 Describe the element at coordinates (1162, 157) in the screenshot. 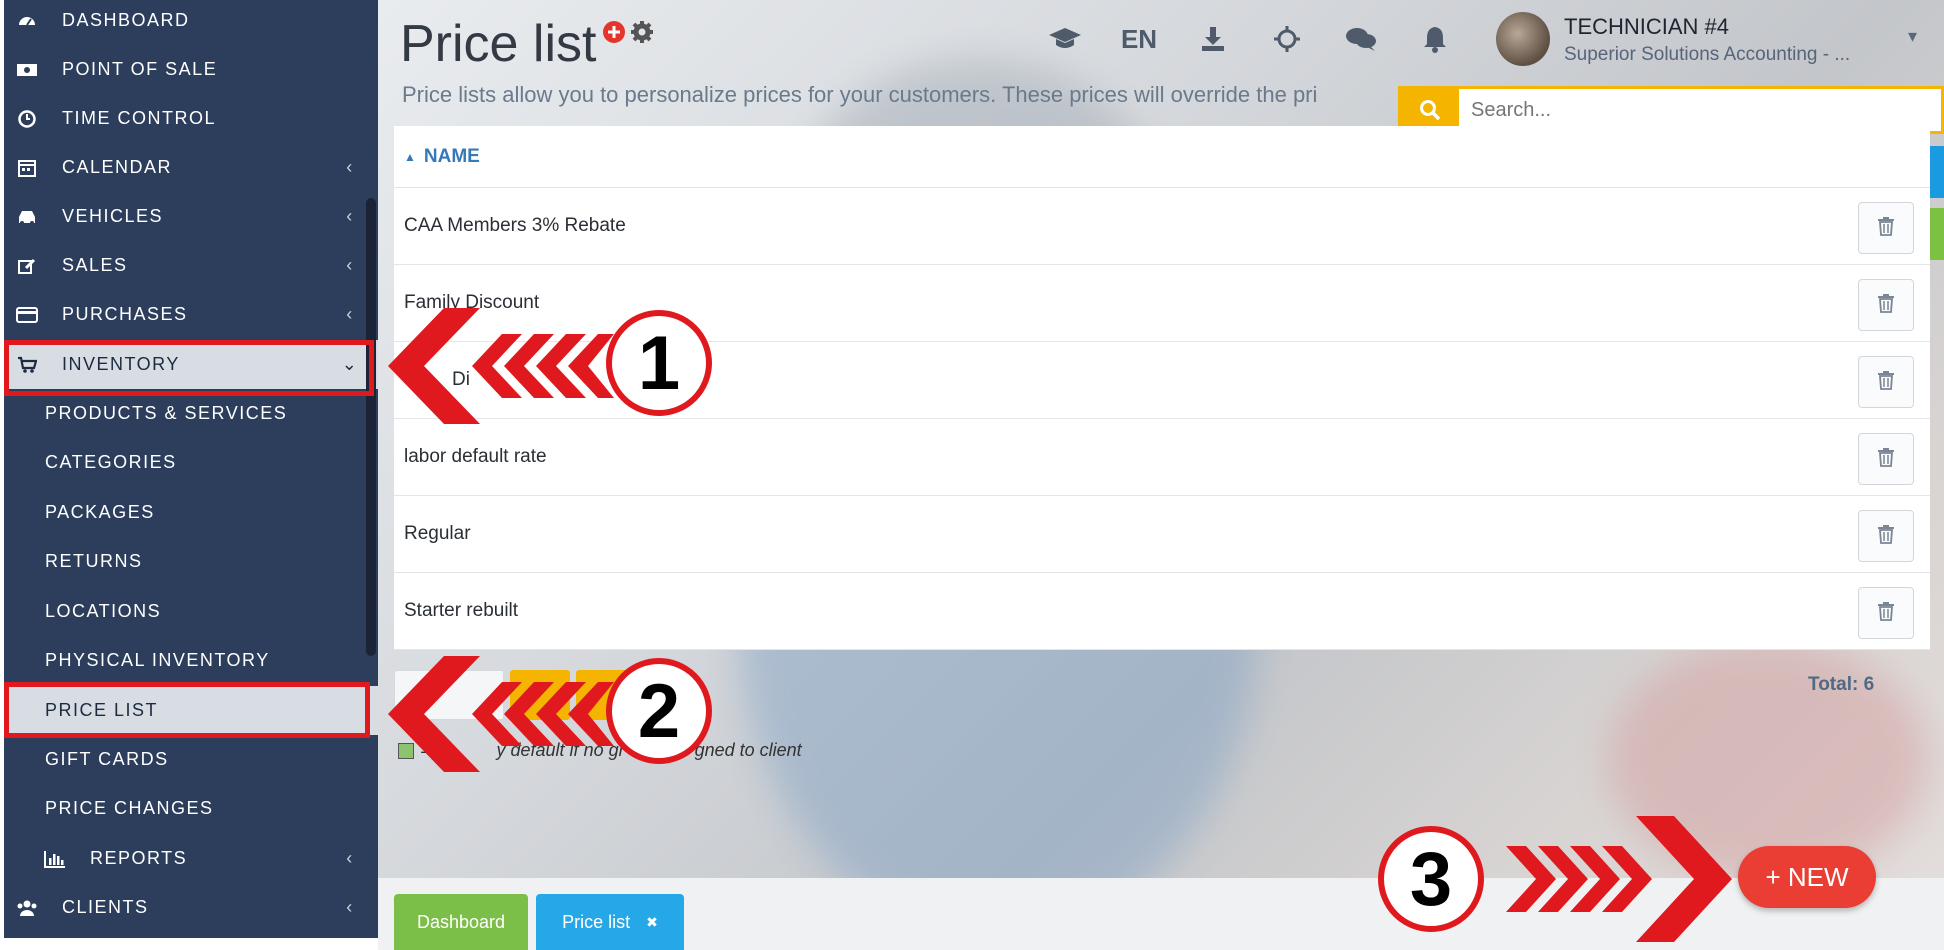

I see `column-header-name: ▲ NAME` at that location.